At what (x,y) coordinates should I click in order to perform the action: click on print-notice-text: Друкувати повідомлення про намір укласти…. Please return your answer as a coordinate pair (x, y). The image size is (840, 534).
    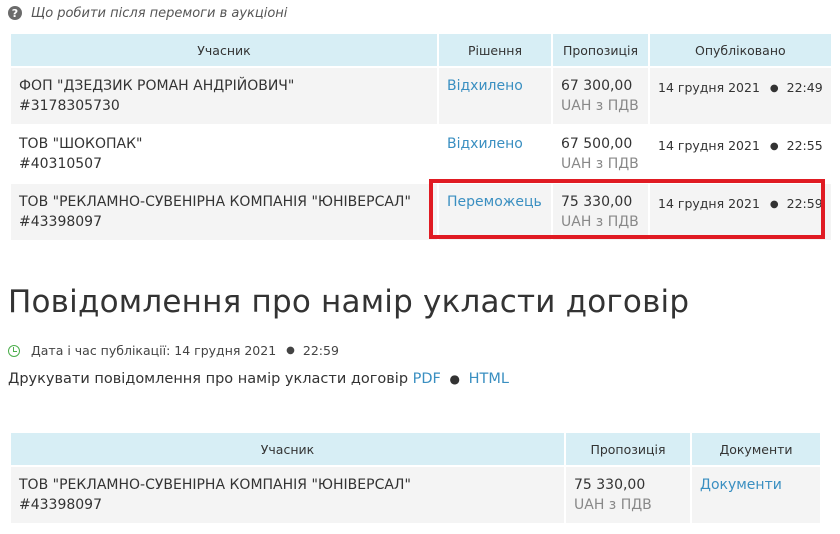
    Looking at the image, I should click on (208, 379).